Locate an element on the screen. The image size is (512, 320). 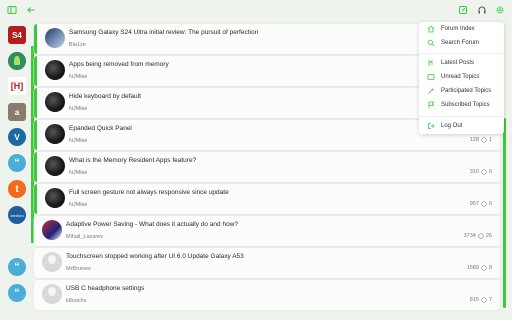
menu-item-forum-index: Forum Index is located at coordinates (461, 29).